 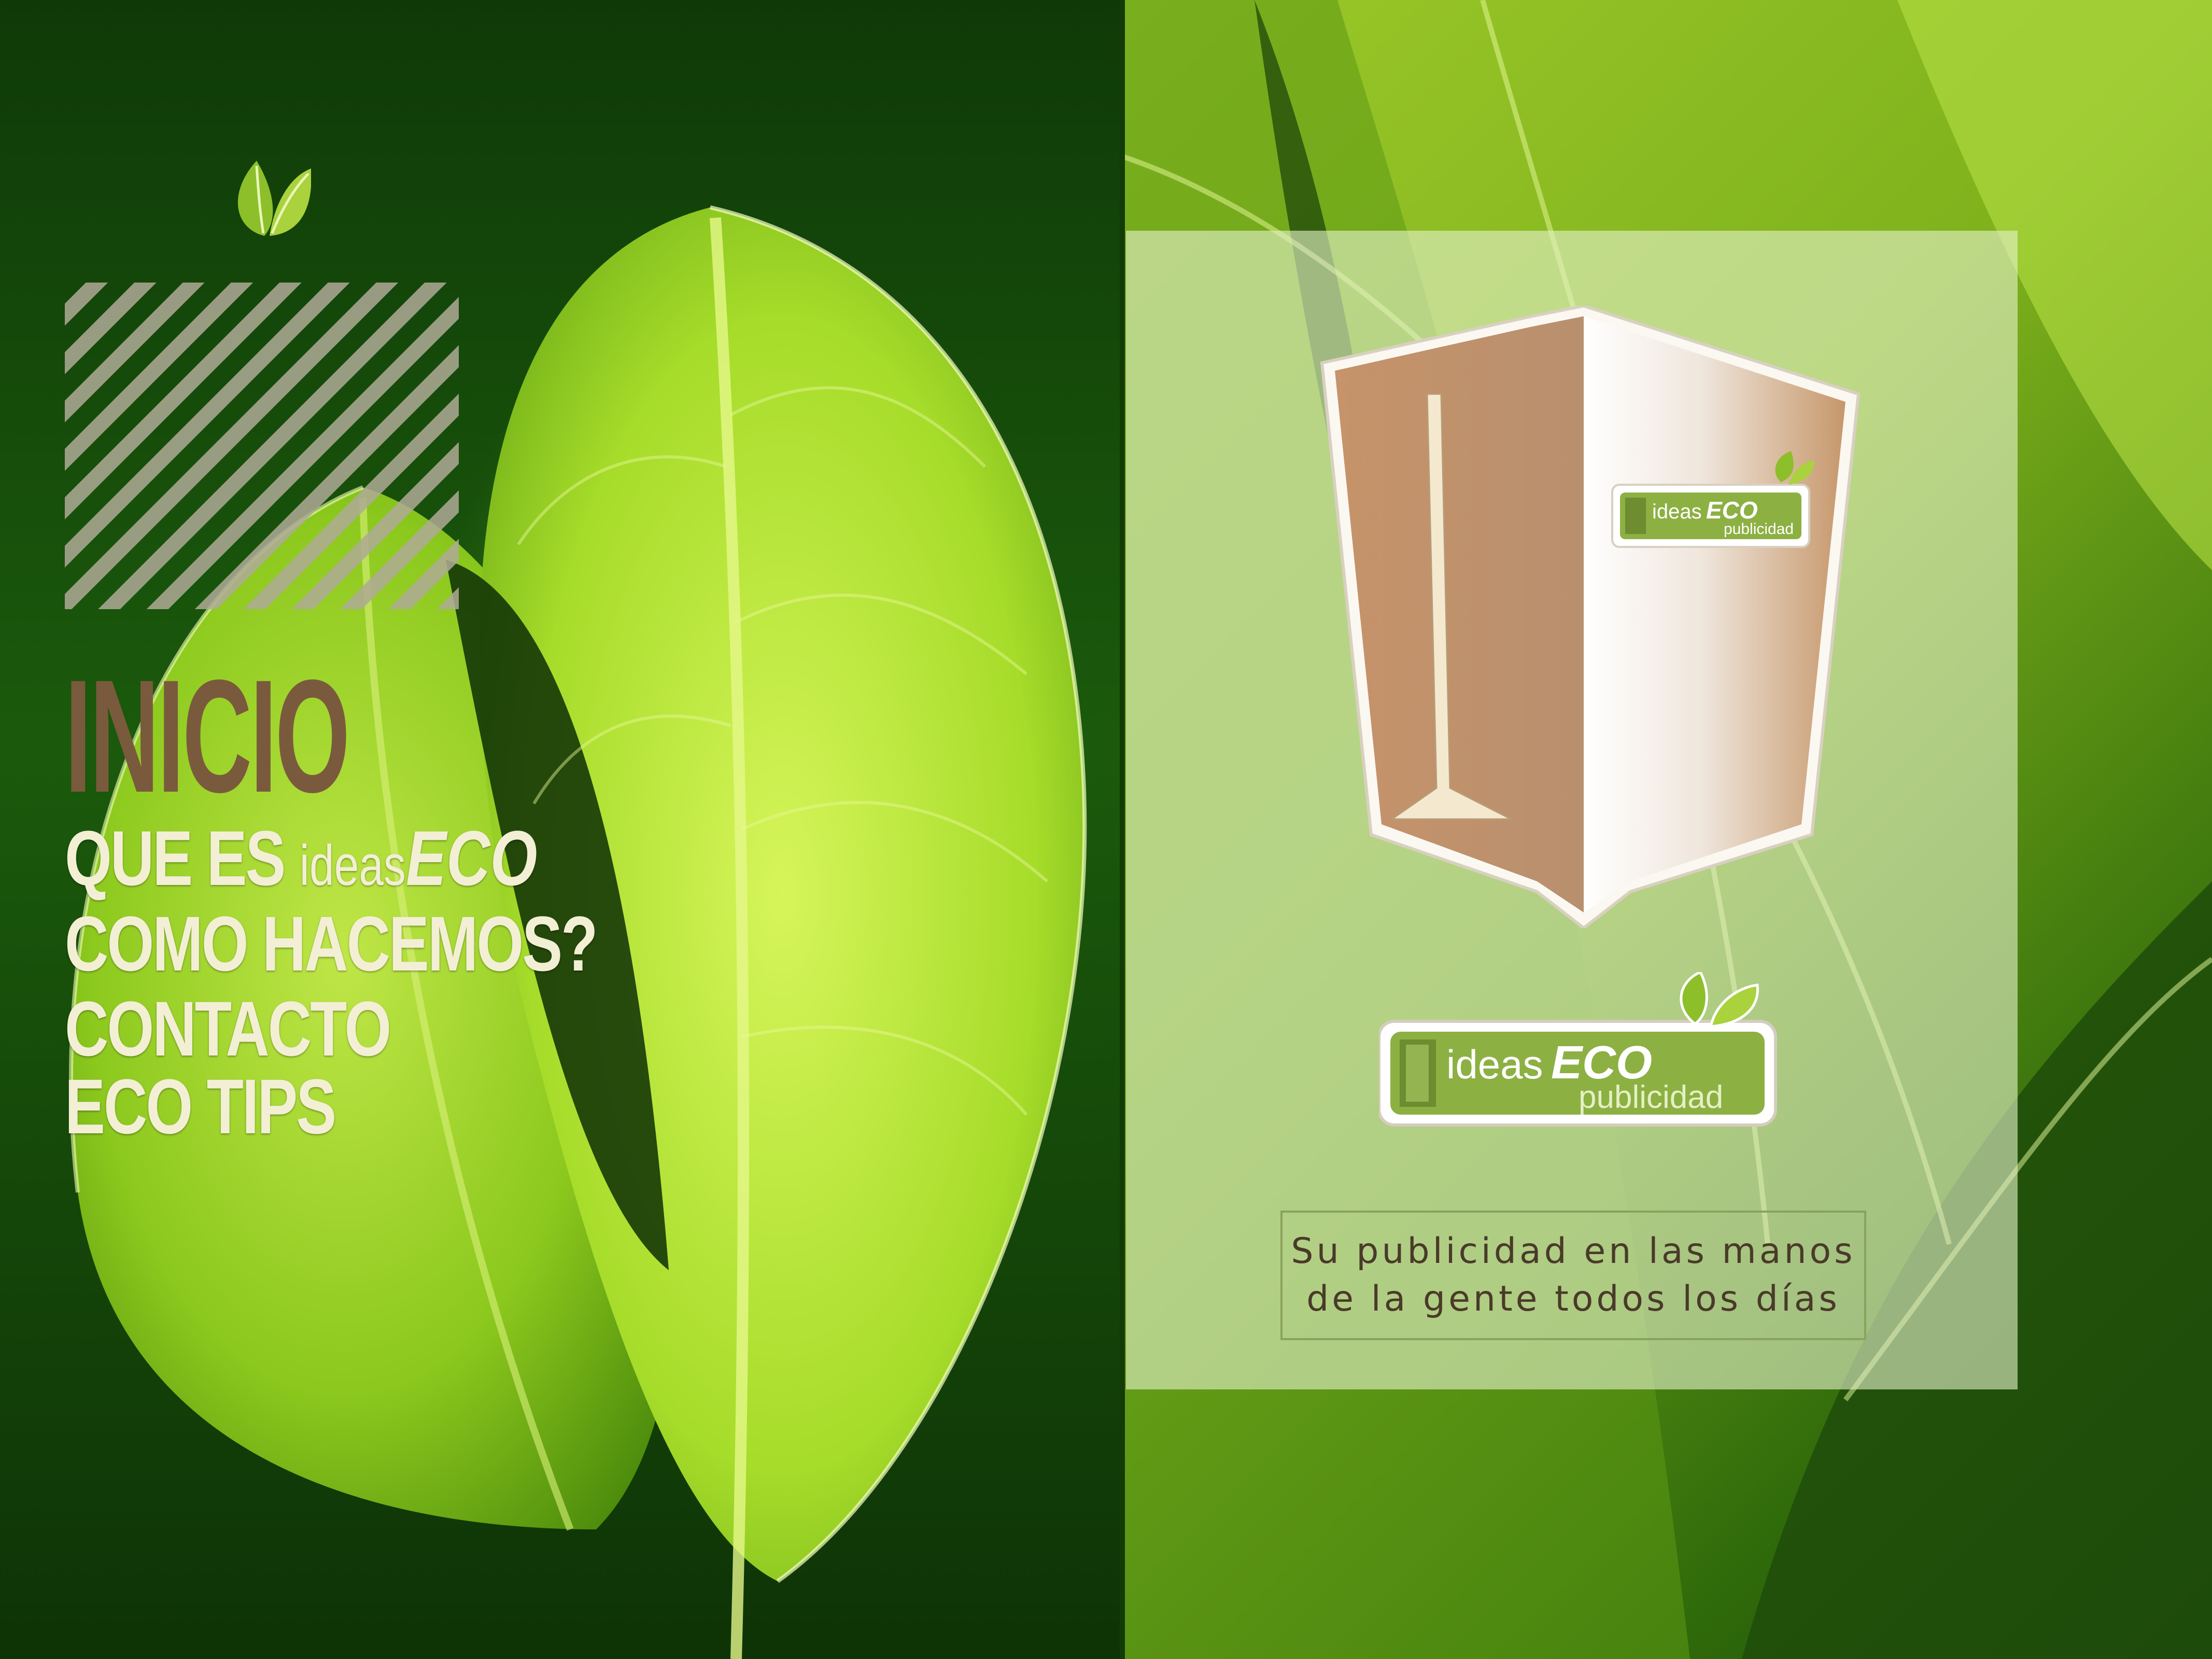 I want to click on logo-sub-text: publicidad, so click(x=1651, y=1097).